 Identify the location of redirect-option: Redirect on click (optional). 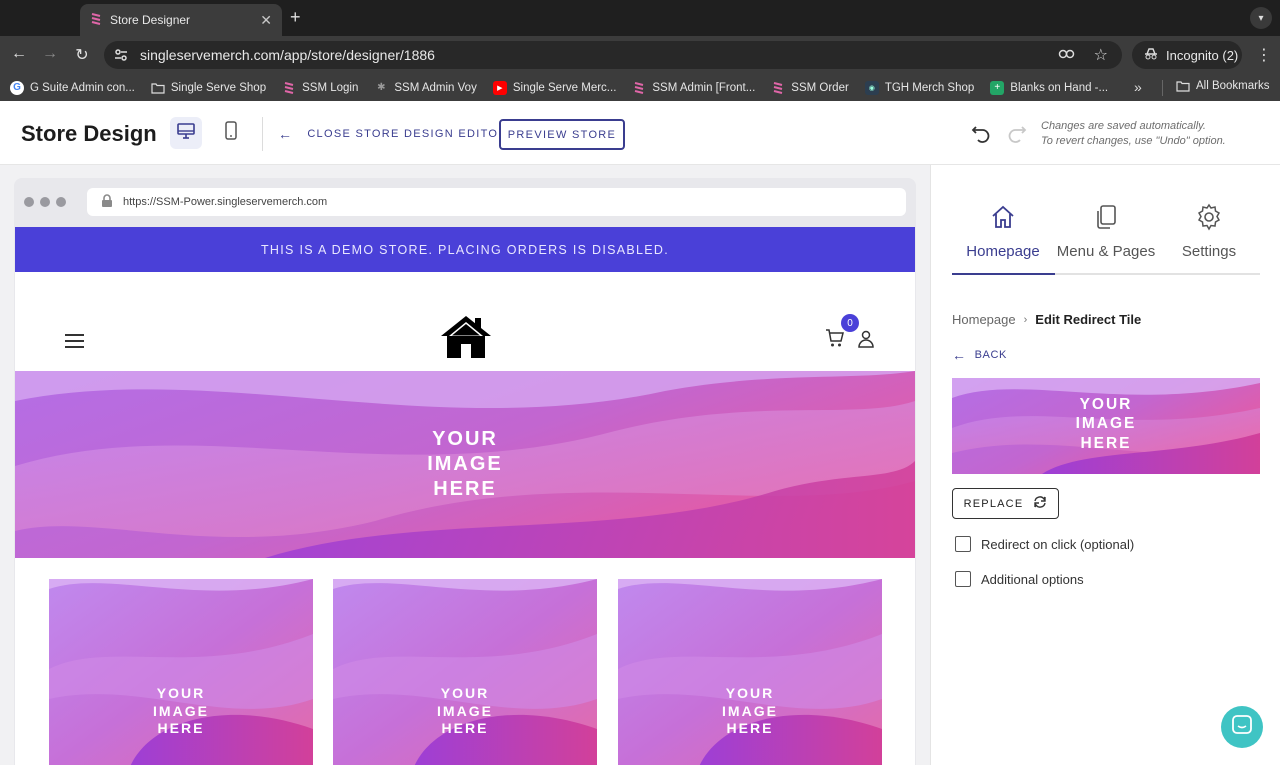
(1044, 544).